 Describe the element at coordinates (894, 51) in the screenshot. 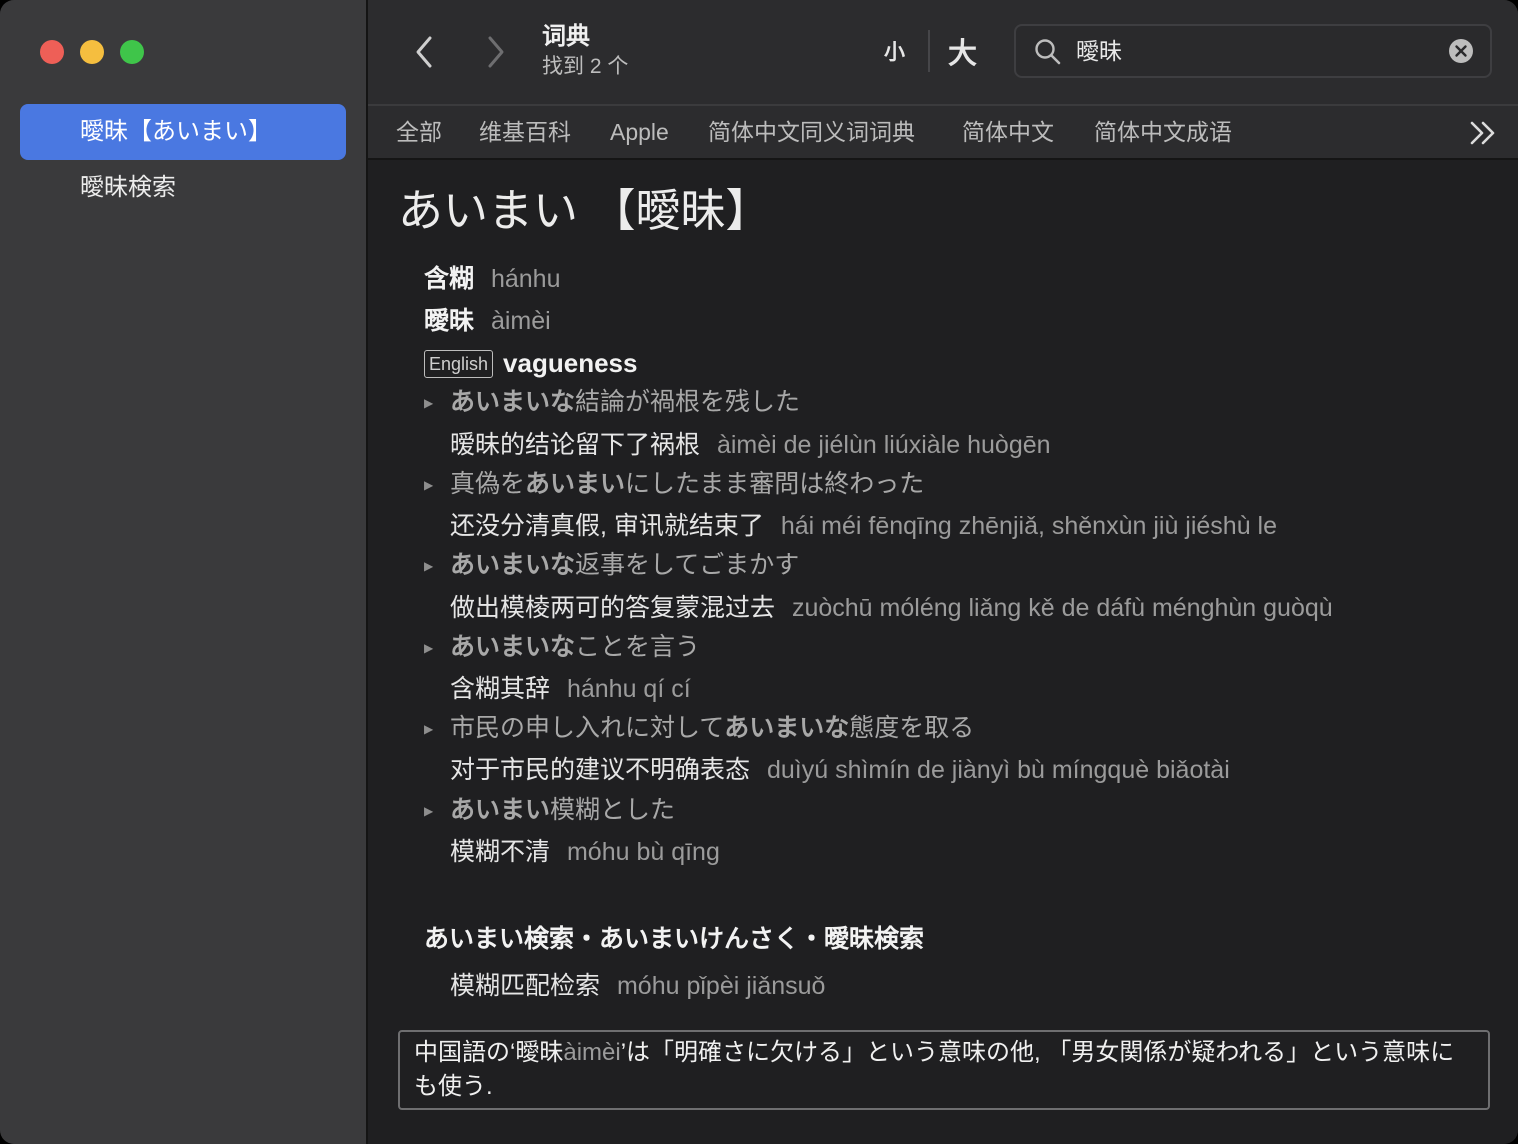

I see `font-smaller-button: 小` at that location.